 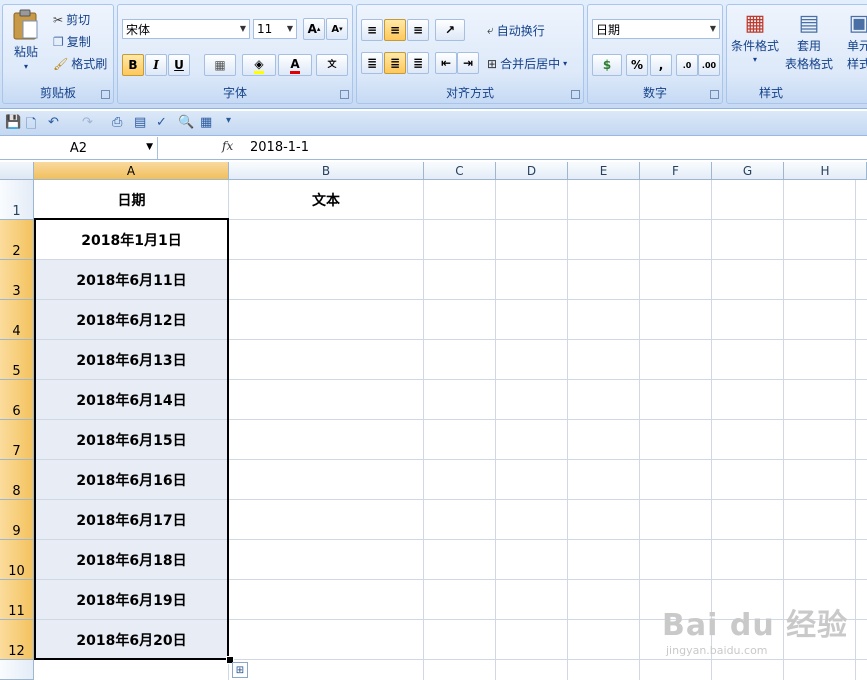 What do you see at coordinates (607, 65) in the screenshot?
I see `accounting-format-button: $` at bounding box center [607, 65].